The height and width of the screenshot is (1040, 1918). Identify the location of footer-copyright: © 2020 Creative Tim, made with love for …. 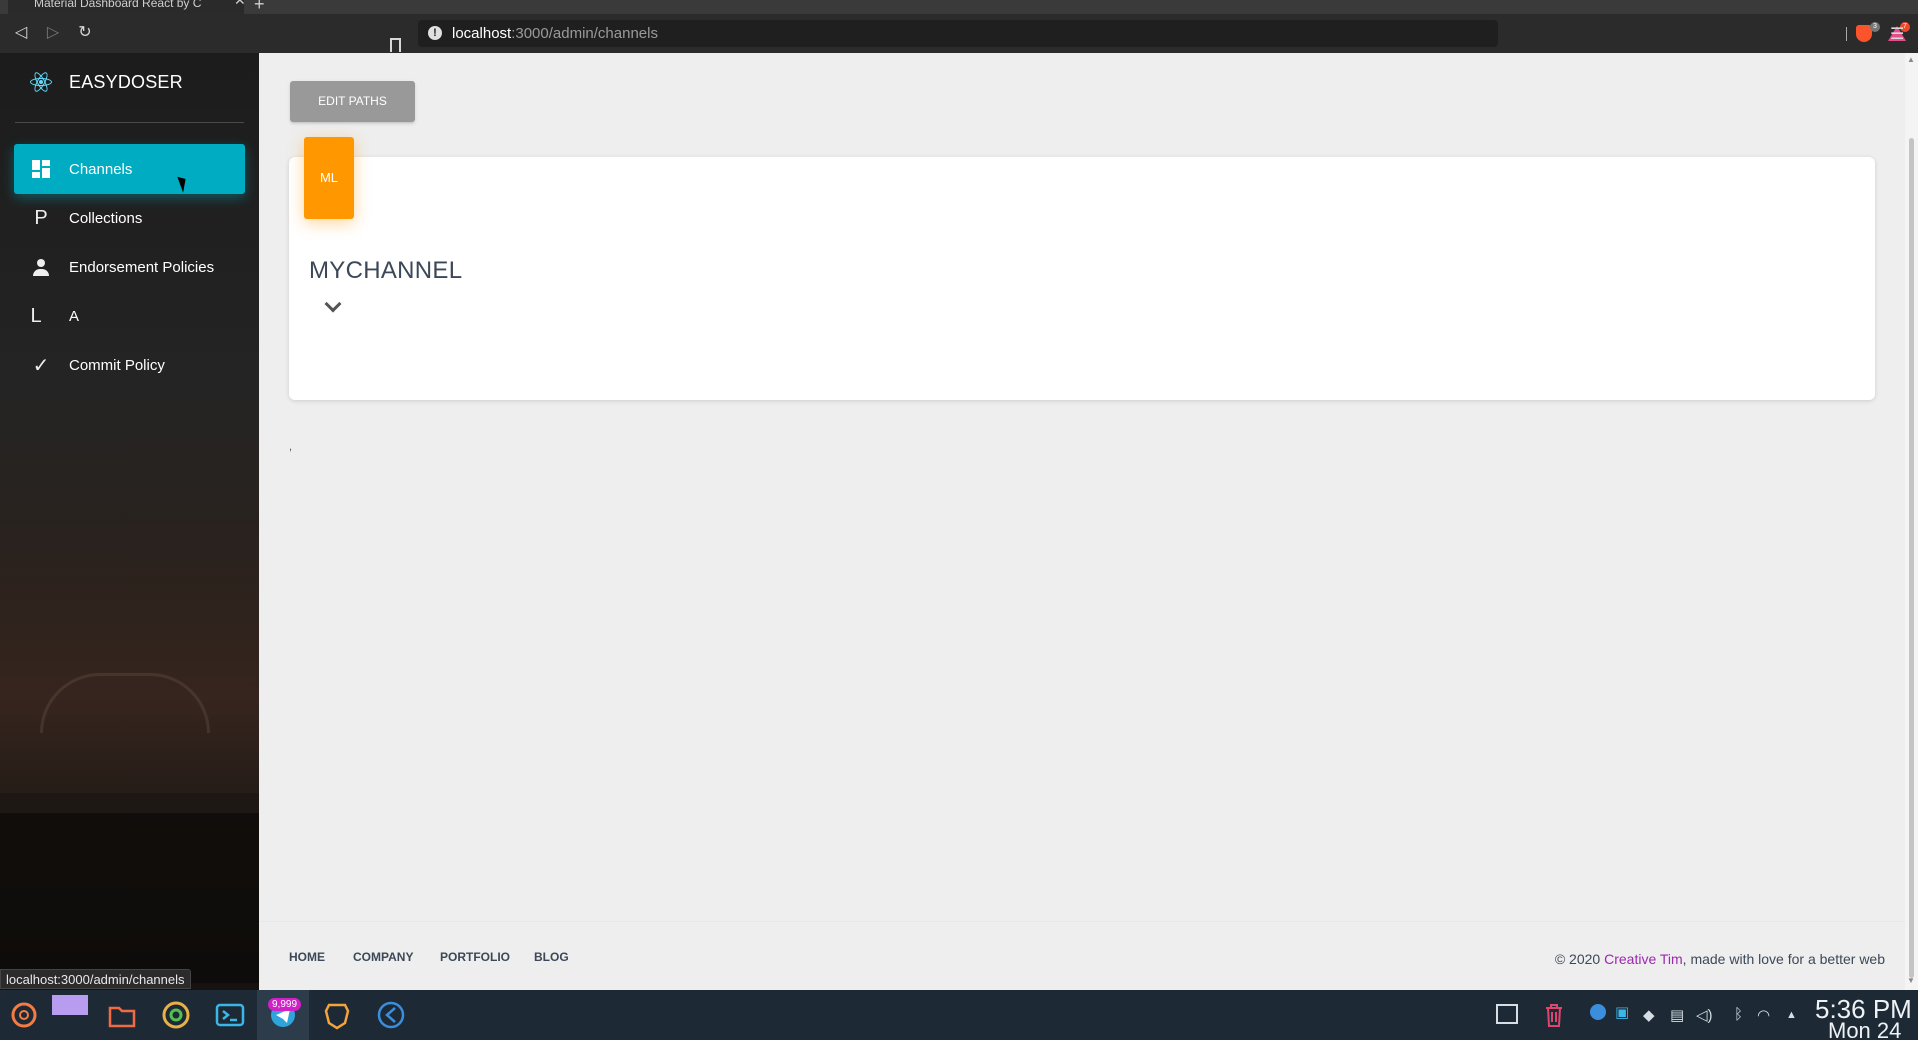
(1720, 959).